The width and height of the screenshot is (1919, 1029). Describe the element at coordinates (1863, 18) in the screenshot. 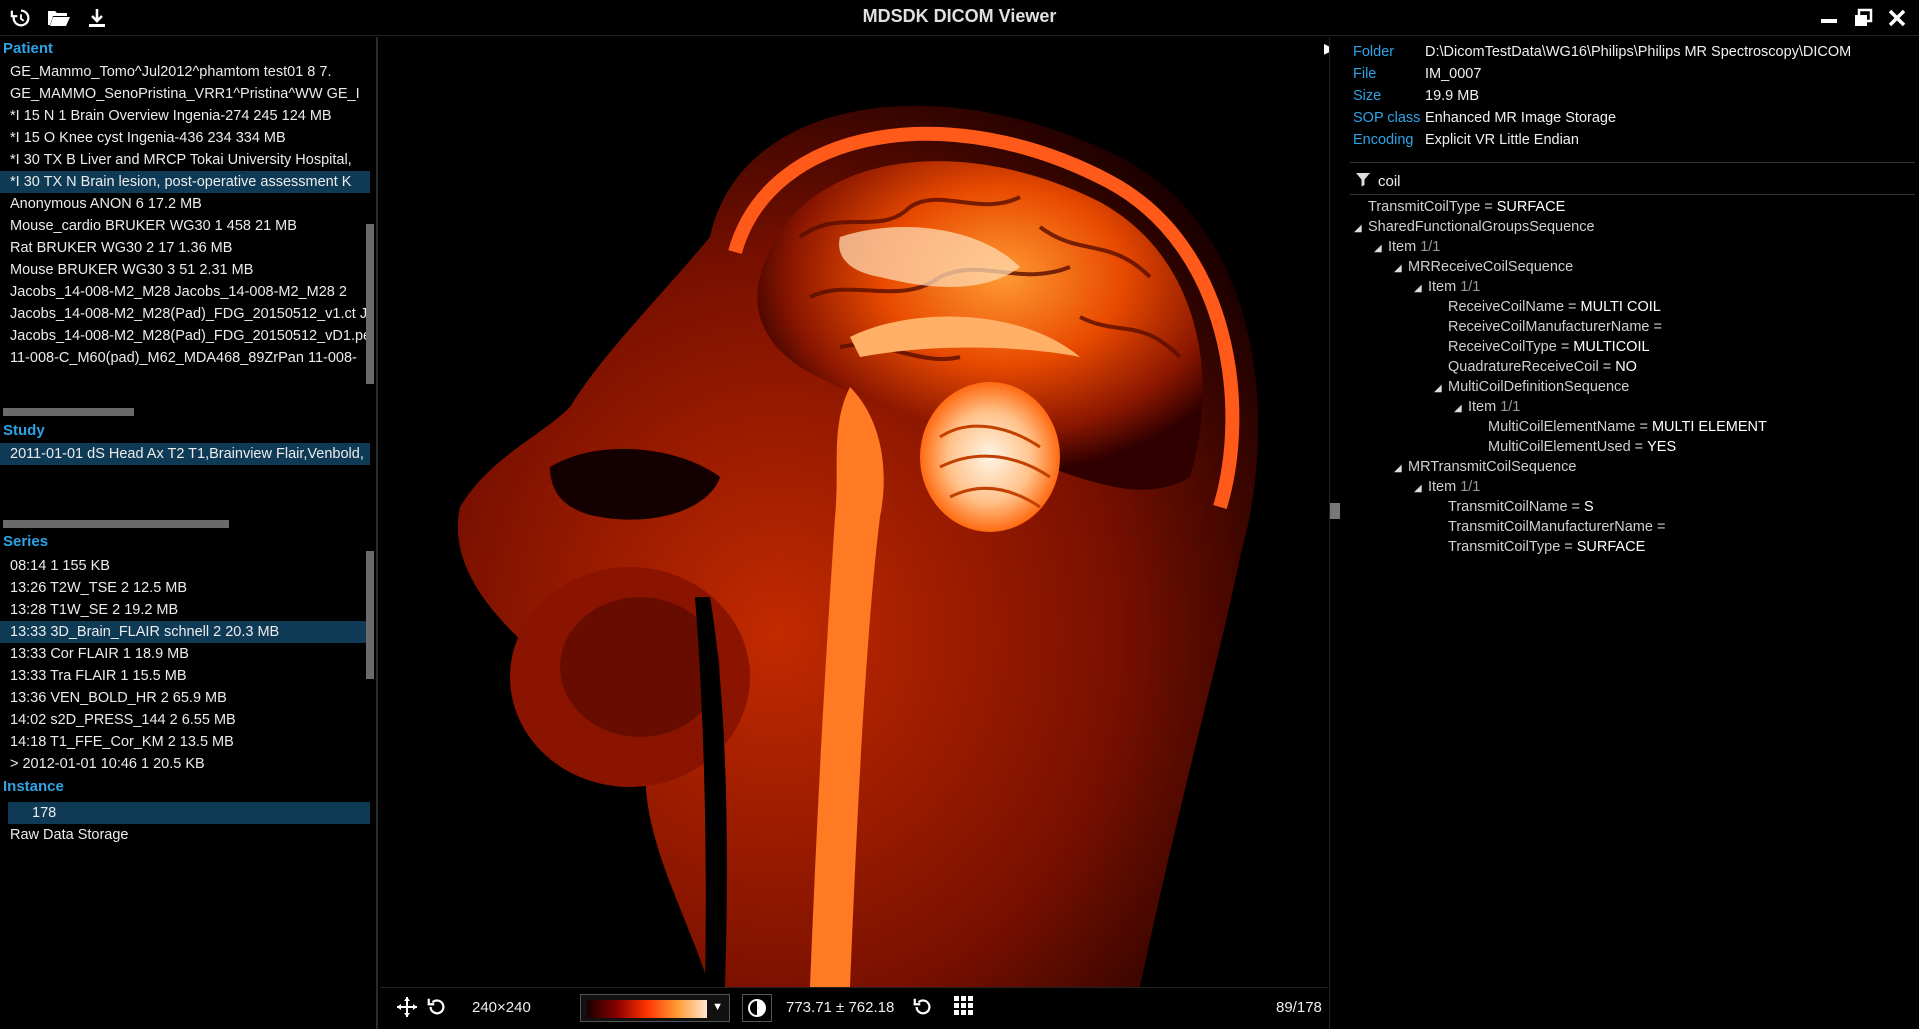

I see `restore-icon` at that location.